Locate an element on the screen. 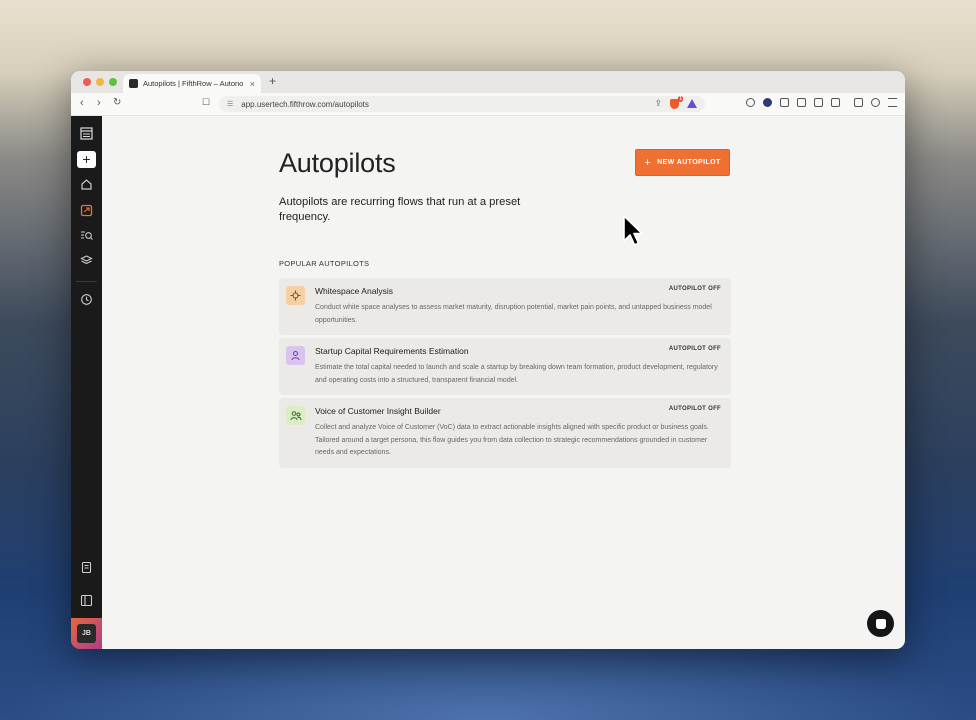  page-title: Autopilots is located at coordinates (337, 163).